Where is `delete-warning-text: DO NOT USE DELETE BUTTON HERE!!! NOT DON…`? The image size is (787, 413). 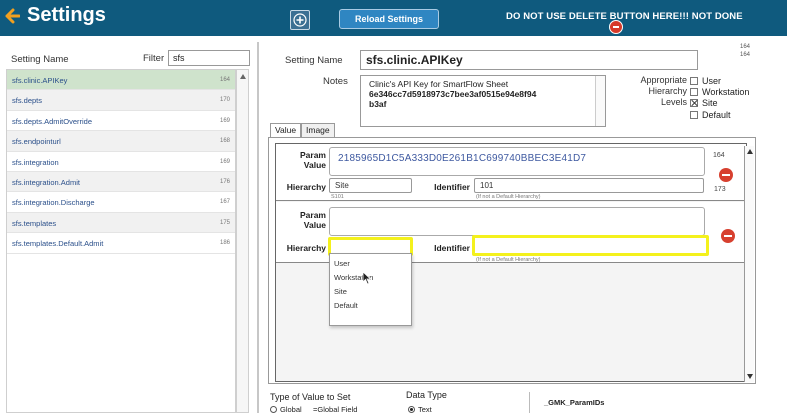
delete-warning-text: DO NOT USE DELETE BUTTON HERE!!! NOT DON… is located at coordinates (624, 16).